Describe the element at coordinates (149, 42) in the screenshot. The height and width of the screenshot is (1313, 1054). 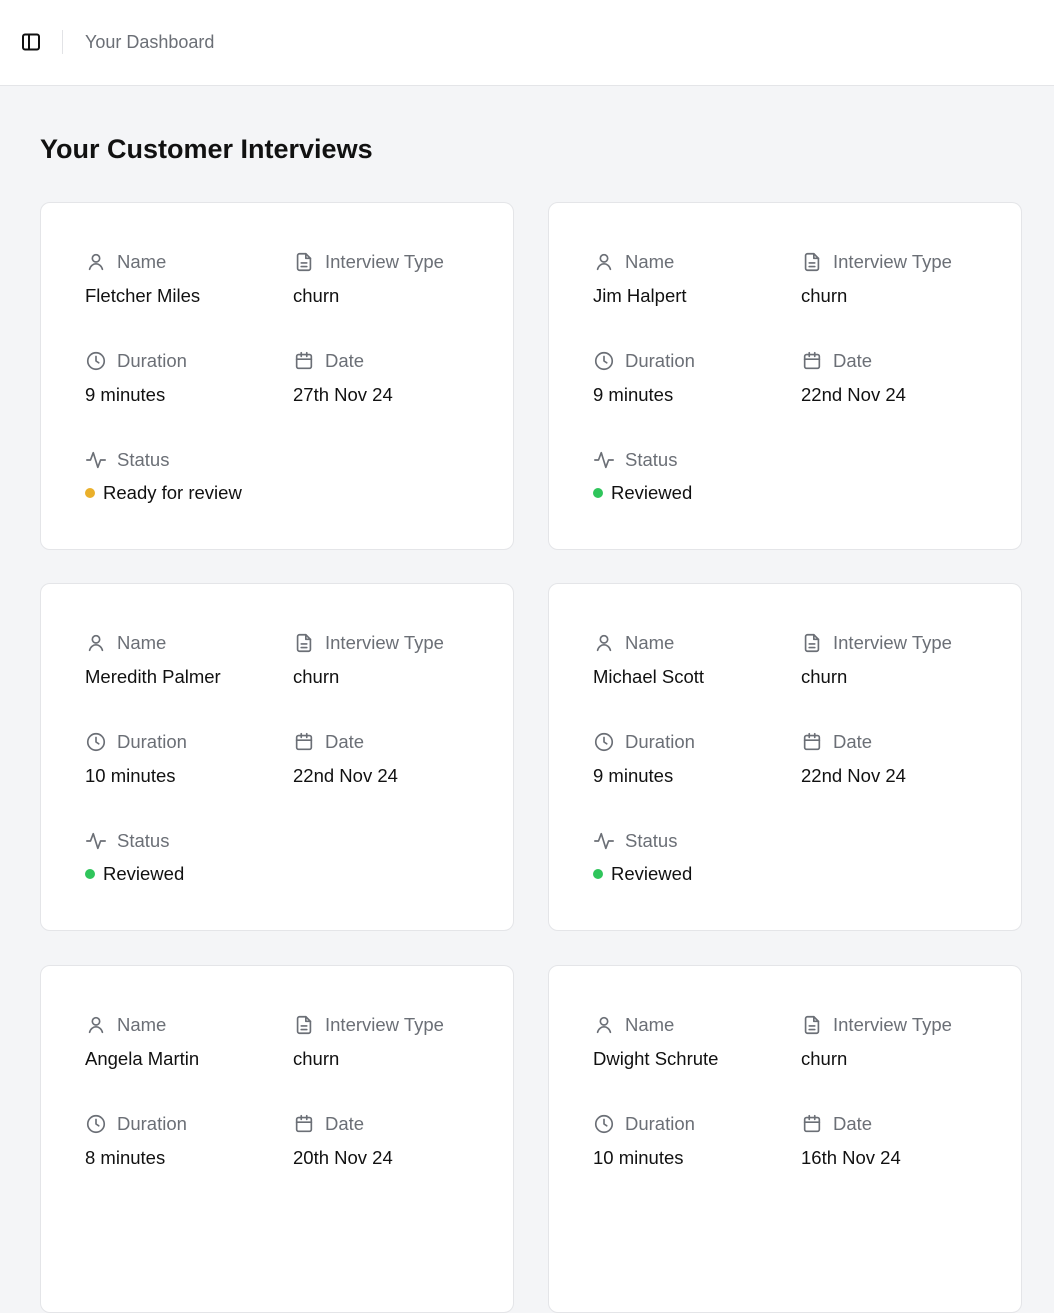
I see `breadcrumb-dashboard: Your Dashboard` at that location.